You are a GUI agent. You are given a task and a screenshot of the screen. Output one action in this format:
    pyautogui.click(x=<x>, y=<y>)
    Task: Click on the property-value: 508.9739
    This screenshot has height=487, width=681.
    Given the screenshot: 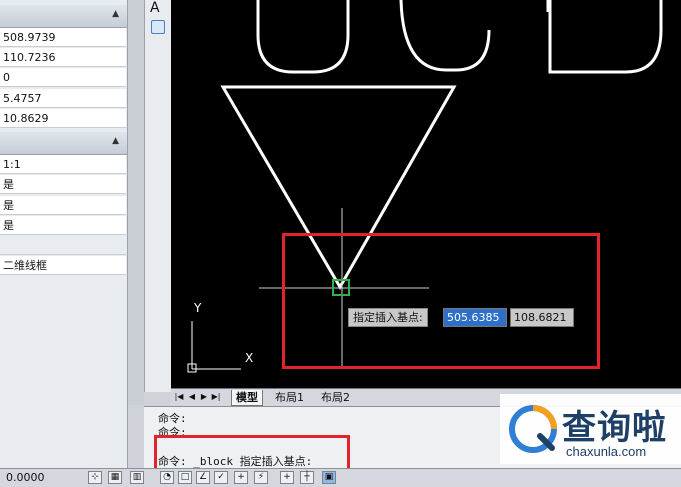 What is the action you would take?
    pyautogui.click(x=63, y=37)
    